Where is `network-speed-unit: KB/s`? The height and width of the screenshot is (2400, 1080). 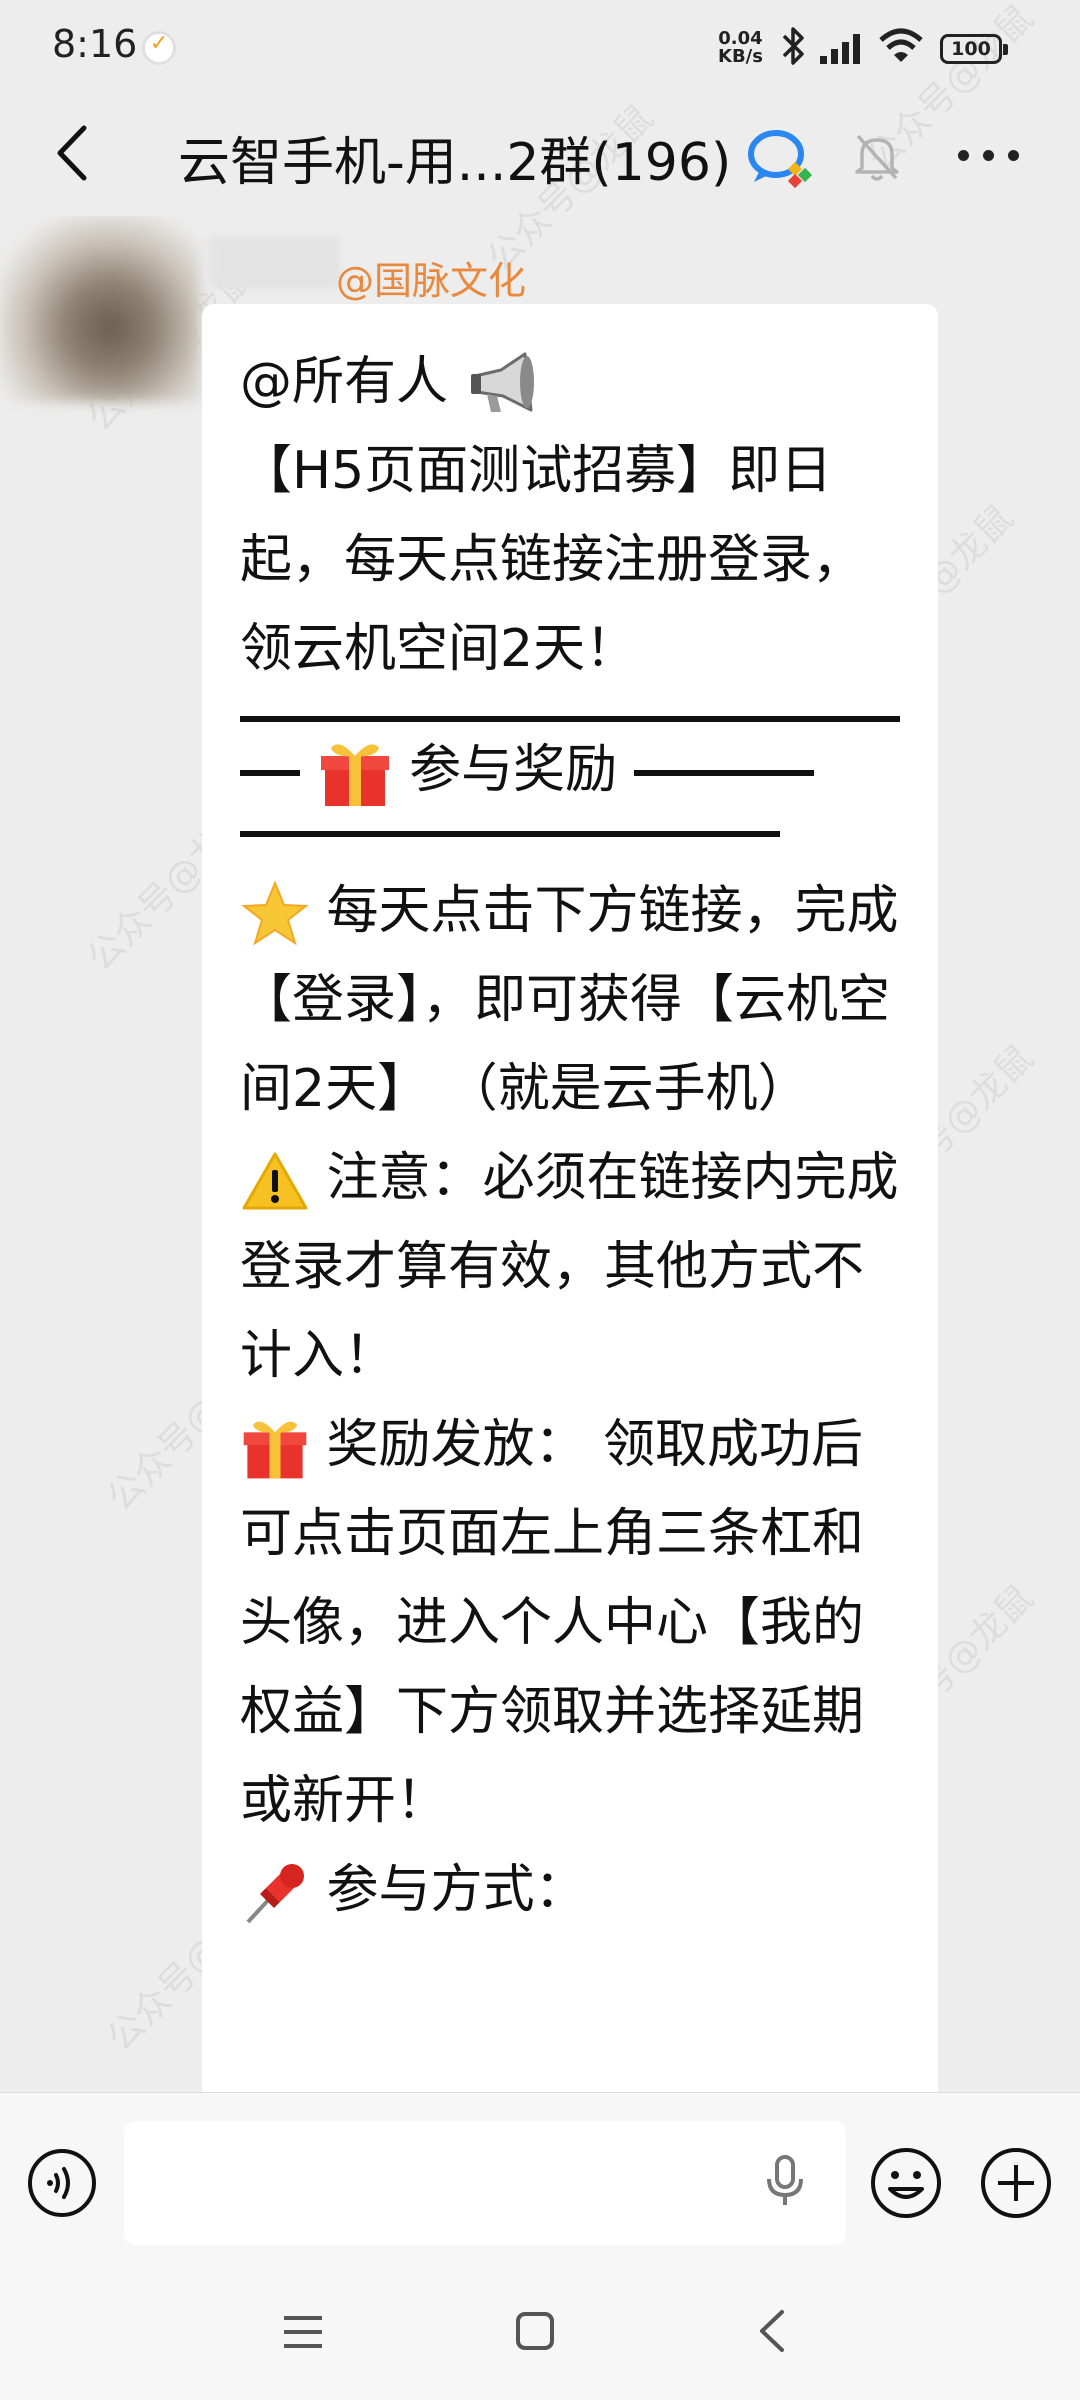
network-speed-unit: KB/s is located at coordinates (740, 56).